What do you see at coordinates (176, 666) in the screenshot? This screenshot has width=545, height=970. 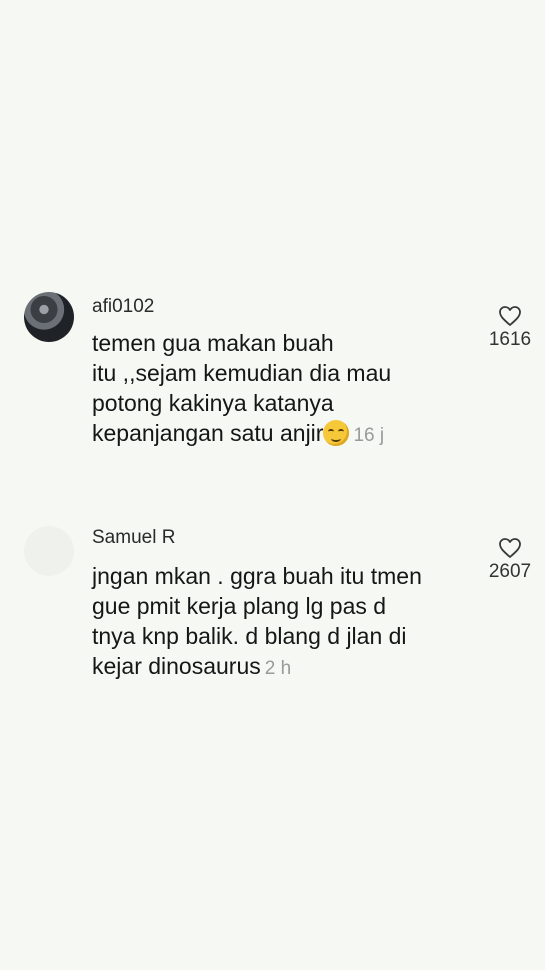 I see `comment-line: kejar dinosaurus` at bounding box center [176, 666].